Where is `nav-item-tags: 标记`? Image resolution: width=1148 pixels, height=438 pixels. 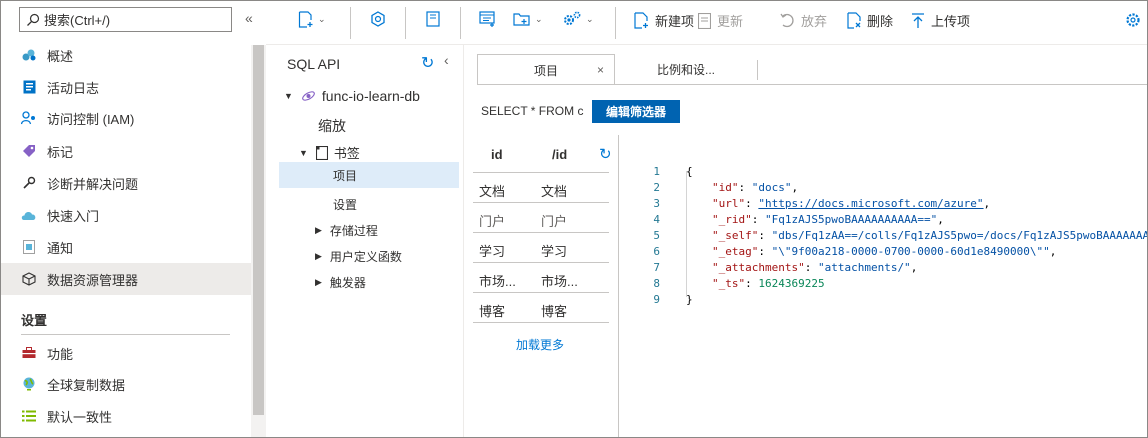 nav-item-tags: 标记 is located at coordinates (126, 151).